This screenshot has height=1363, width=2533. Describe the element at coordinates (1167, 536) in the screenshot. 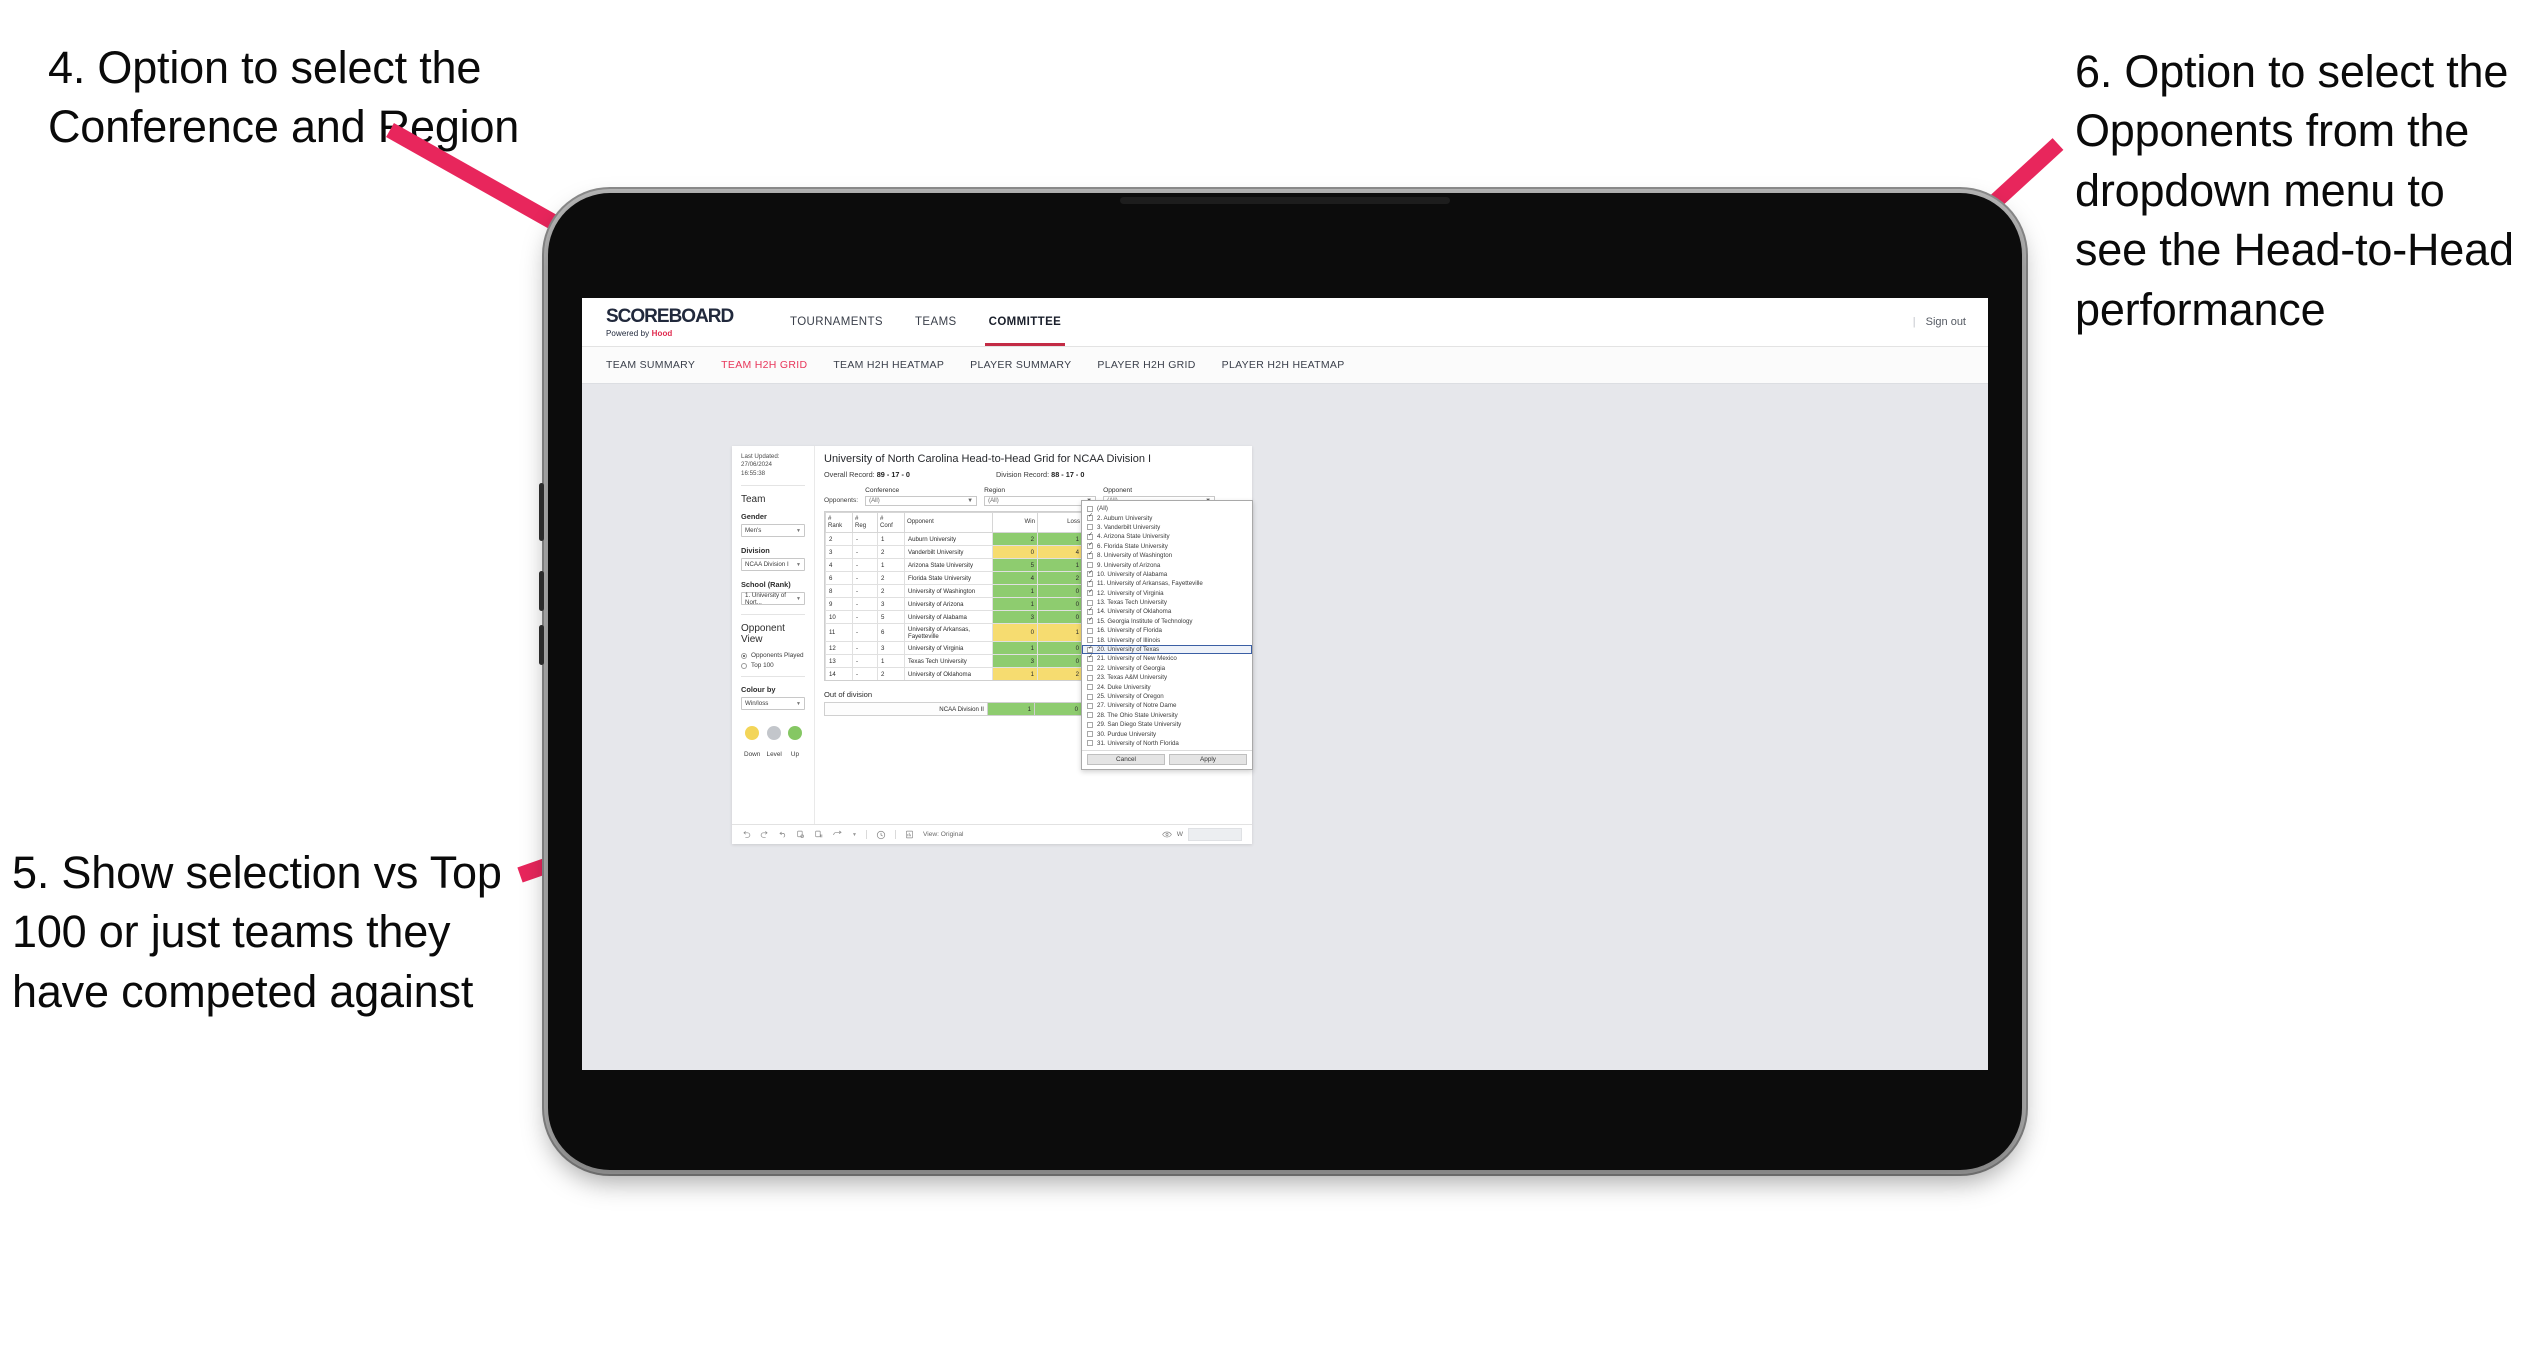

I see `dropdown-item: 4. Arizona State University` at that location.